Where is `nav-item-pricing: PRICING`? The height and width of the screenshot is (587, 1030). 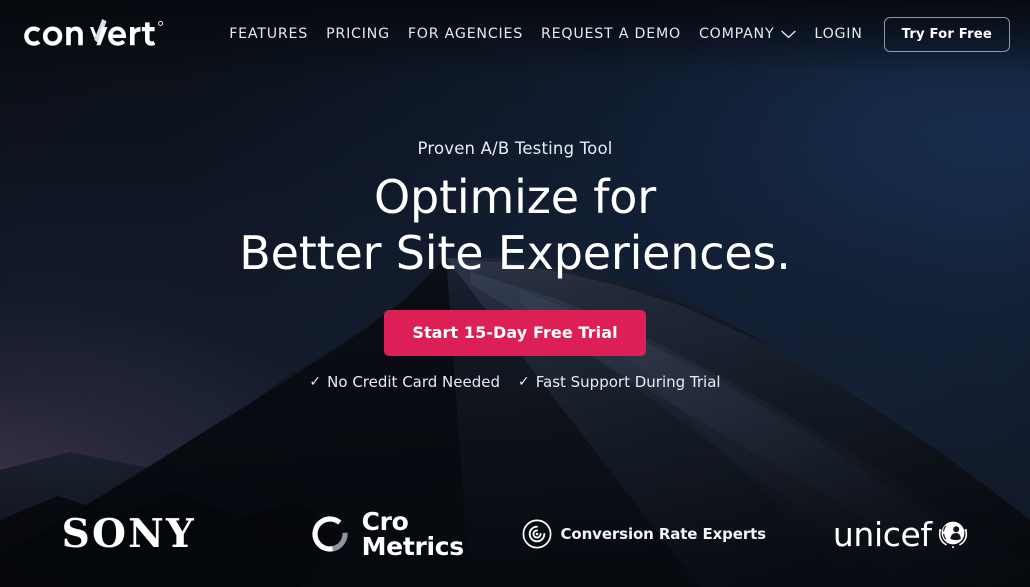 nav-item-pricing: PRICING is located at coordinates (358, 34).